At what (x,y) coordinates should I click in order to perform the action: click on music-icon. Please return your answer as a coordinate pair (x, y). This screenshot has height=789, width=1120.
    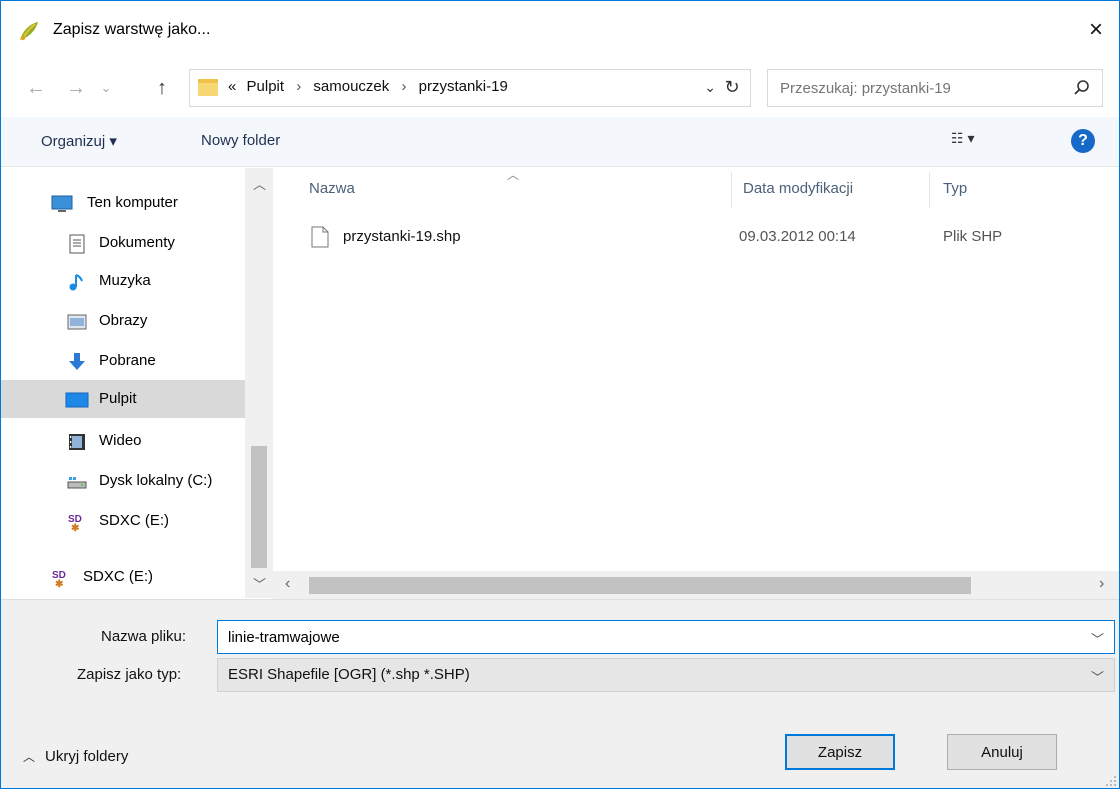
    Looking at the image, I should click on (76, 282).